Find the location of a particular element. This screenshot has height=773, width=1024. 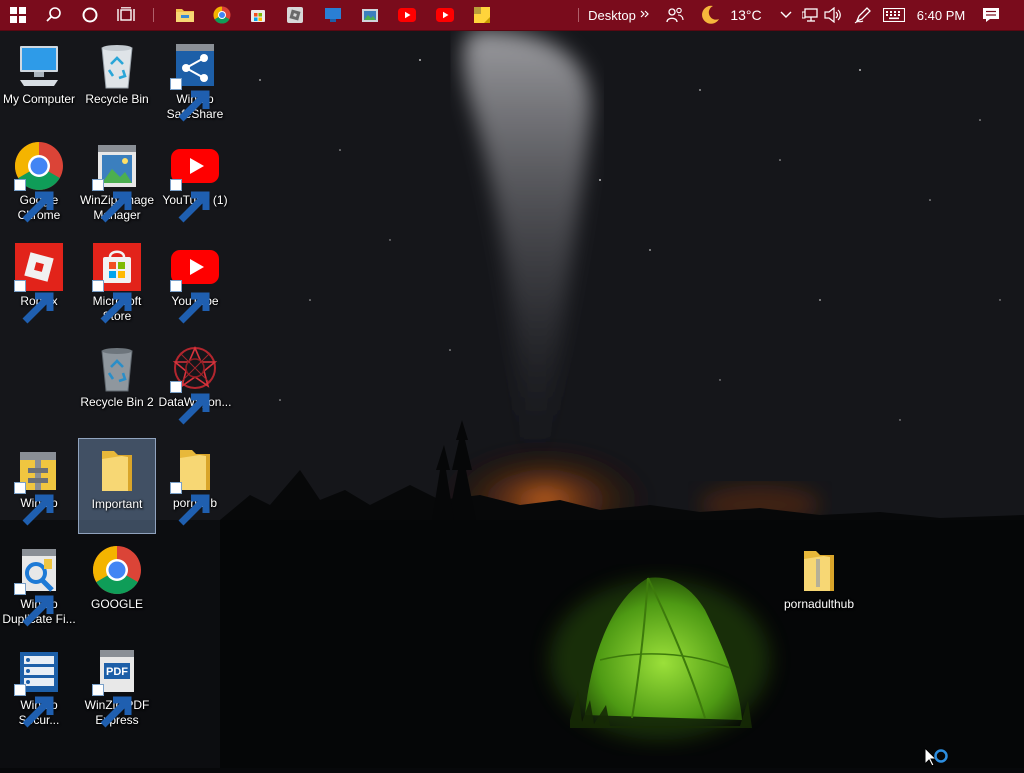

desktop-icon-roblox: Roblox is located at coordinates (39, 284).